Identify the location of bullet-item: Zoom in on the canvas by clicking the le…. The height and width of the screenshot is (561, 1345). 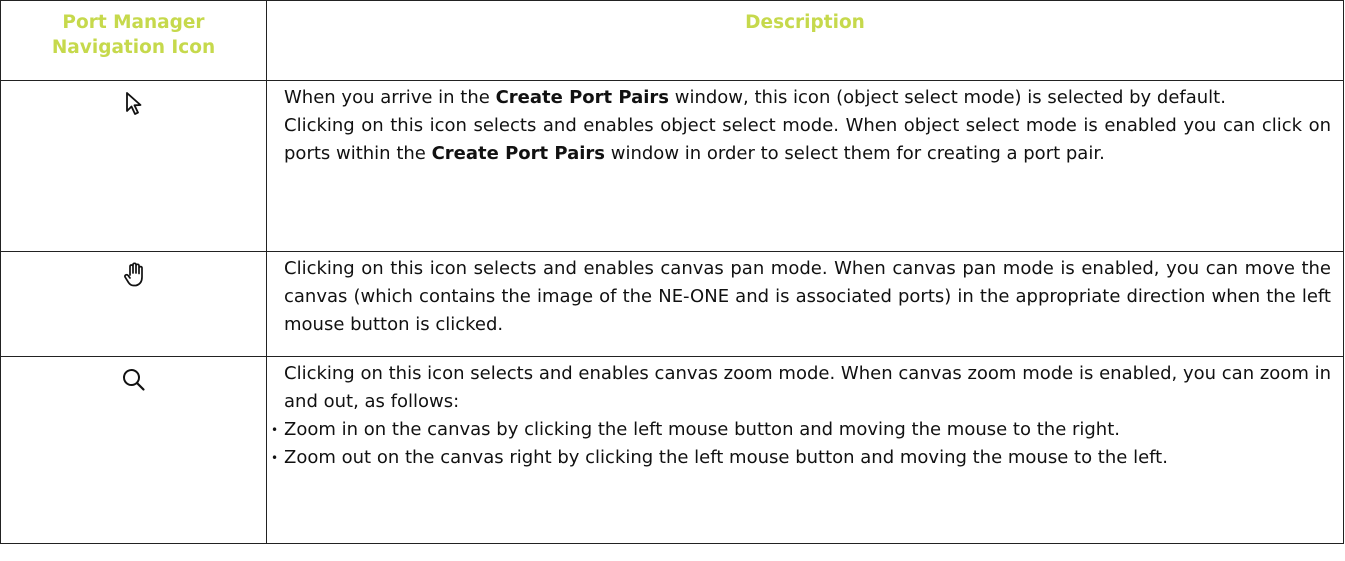
(801, 430).